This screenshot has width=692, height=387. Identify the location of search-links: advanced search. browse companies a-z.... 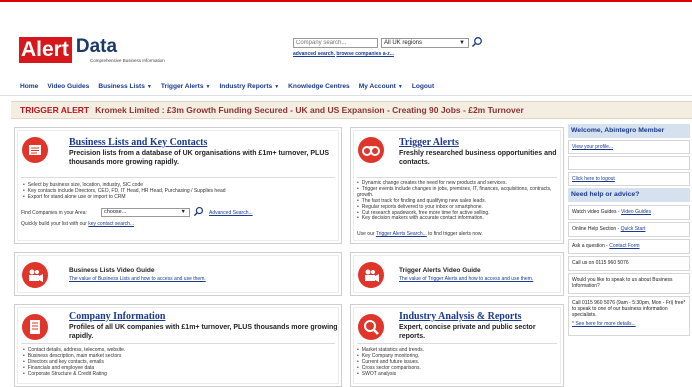
(343, 54).